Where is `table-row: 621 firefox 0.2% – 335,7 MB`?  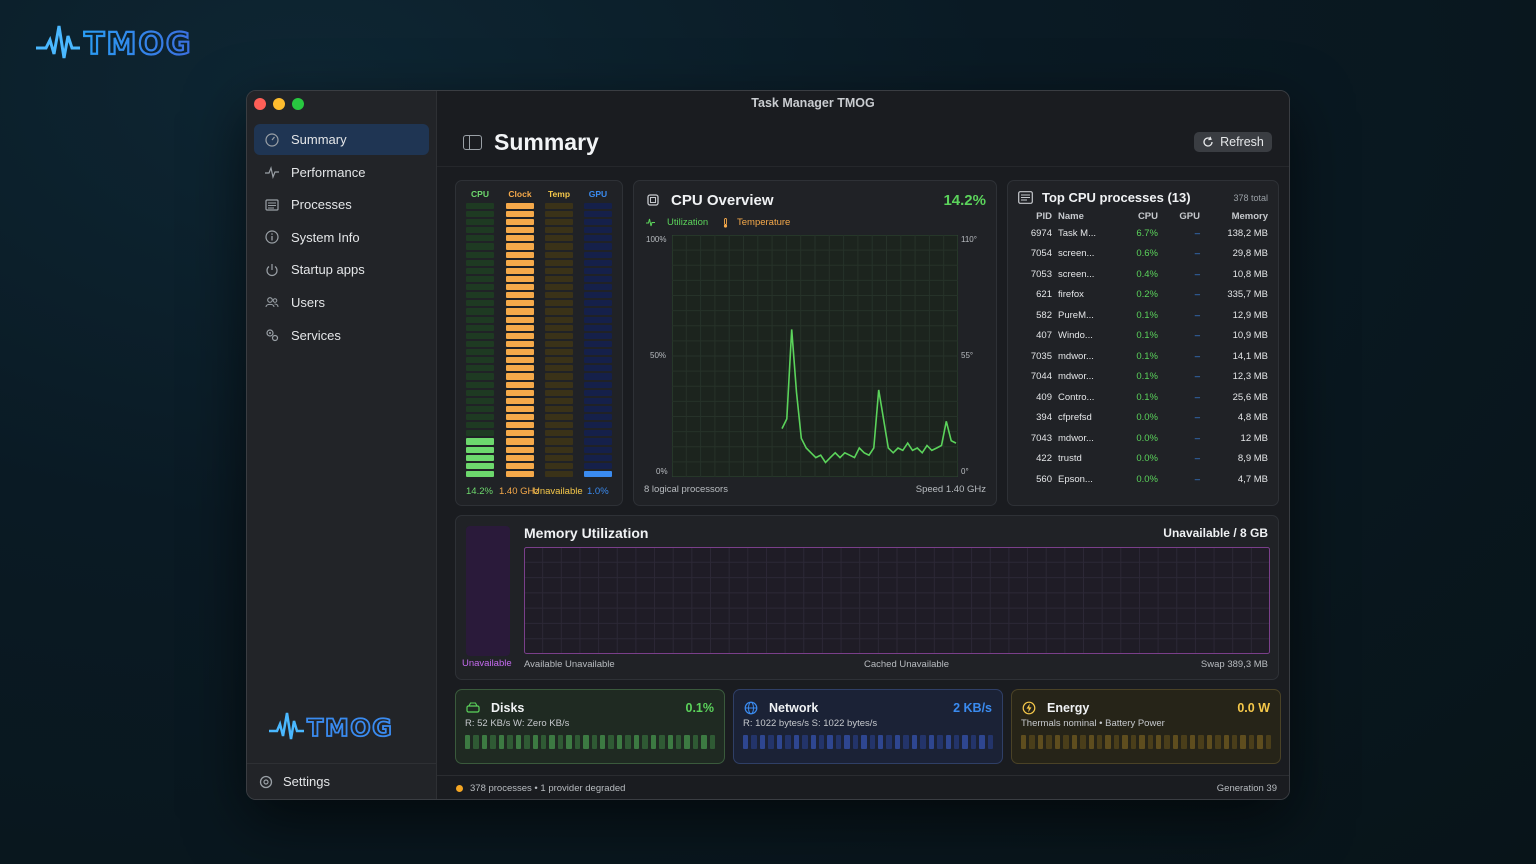
table-row: 621 firefox 0.2% – 335,7 MB is located at coordinates (1142, 295).